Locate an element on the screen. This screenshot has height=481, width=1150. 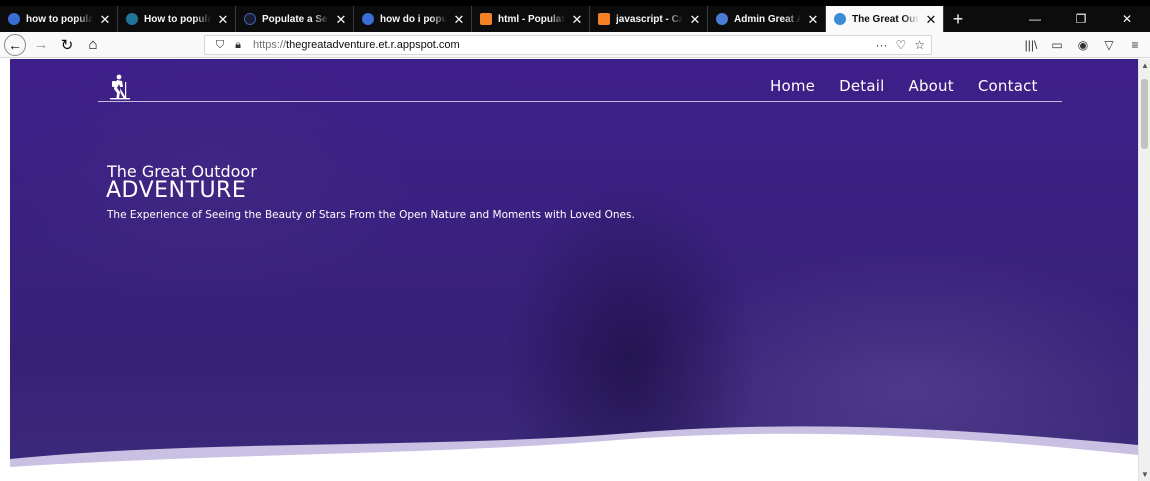
site-menu: Home Detail About Contact is located at coordinates (904, 86).